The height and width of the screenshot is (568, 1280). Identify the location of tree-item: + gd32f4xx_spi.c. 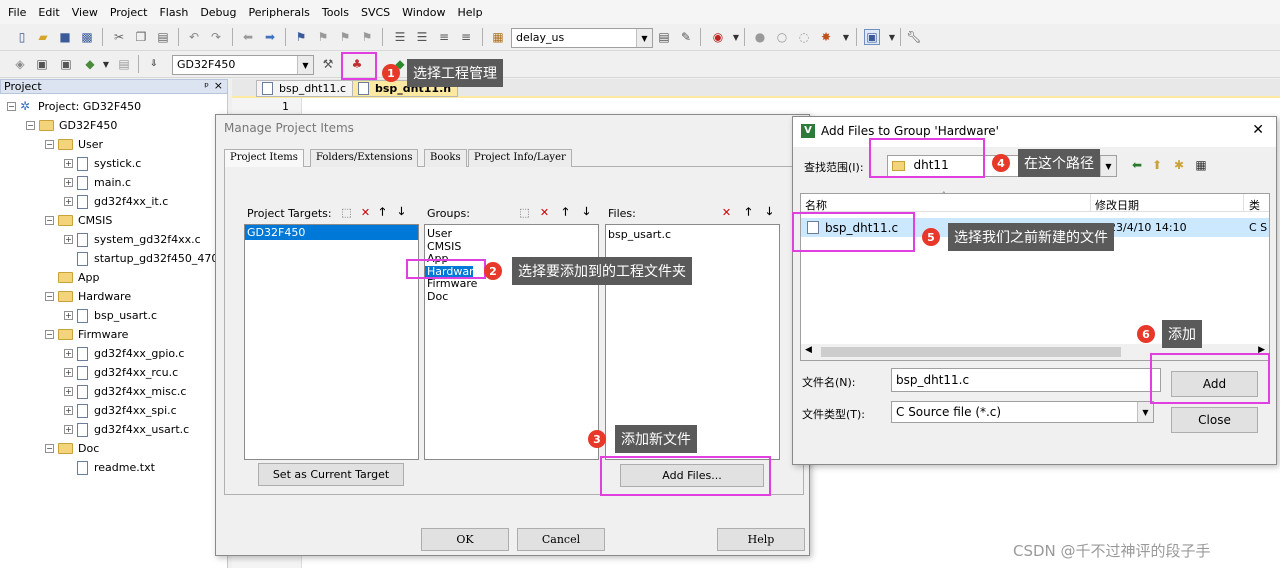
(120, 410).